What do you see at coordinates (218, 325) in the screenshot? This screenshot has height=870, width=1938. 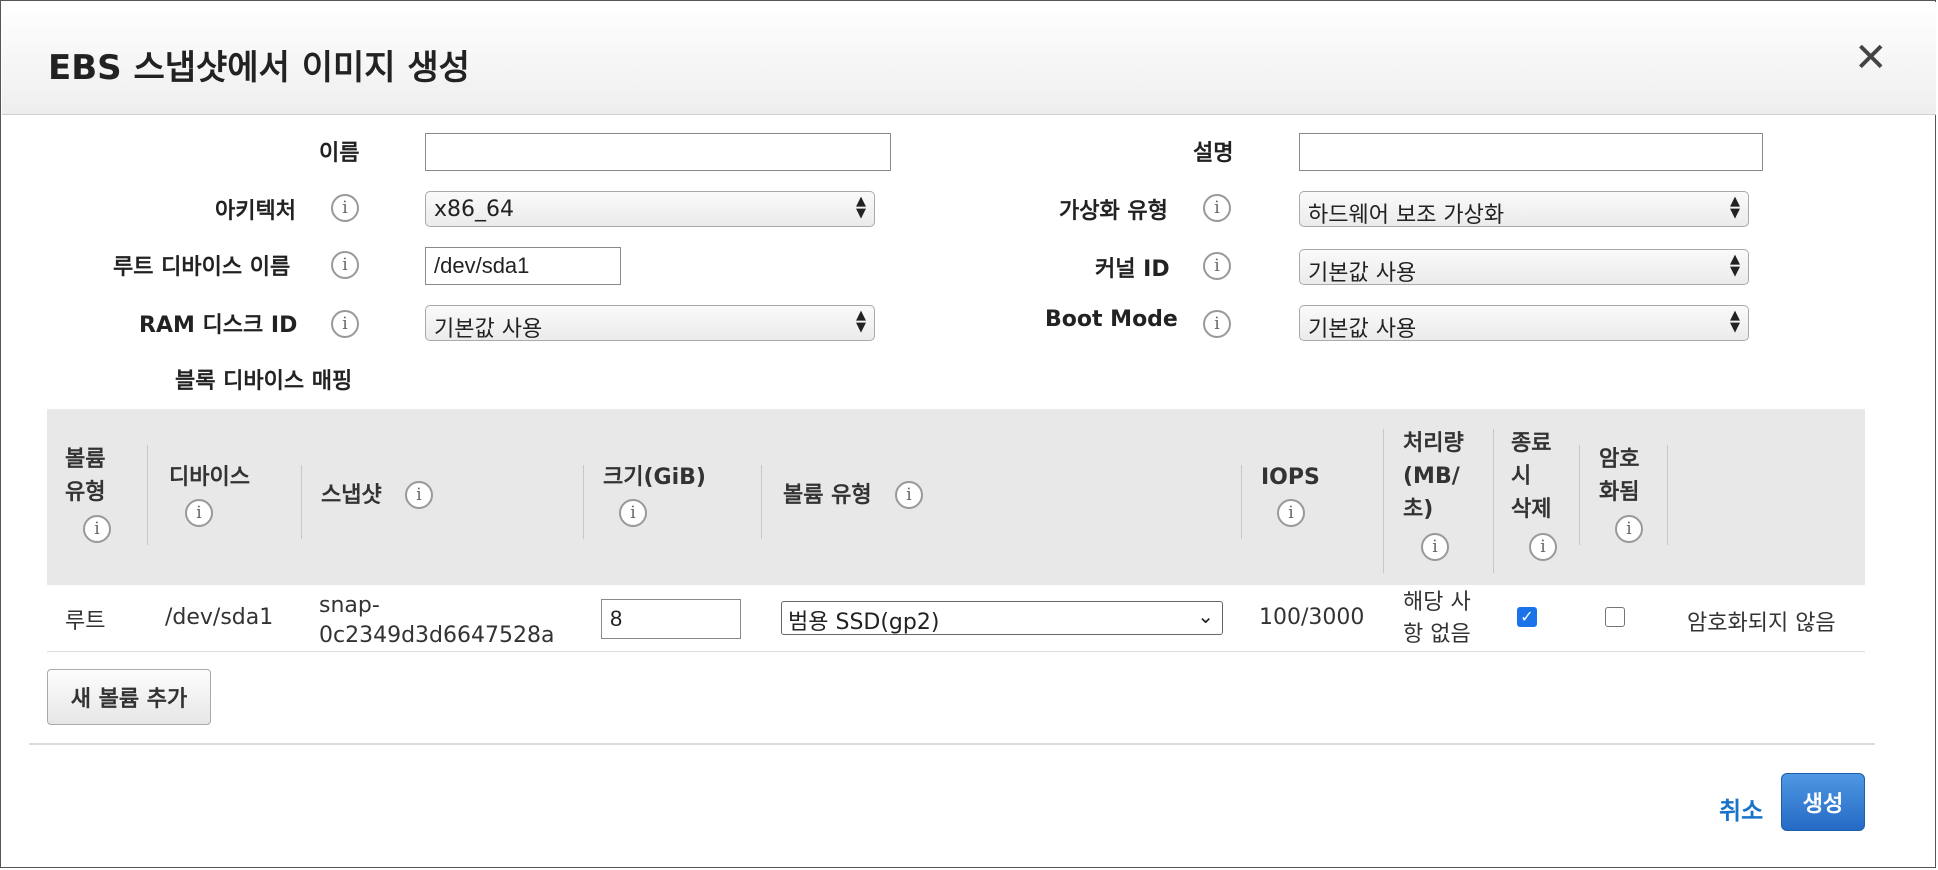 I see `ramdisk-label: RAM 디스크 ID` at bounding box center [218, 325].